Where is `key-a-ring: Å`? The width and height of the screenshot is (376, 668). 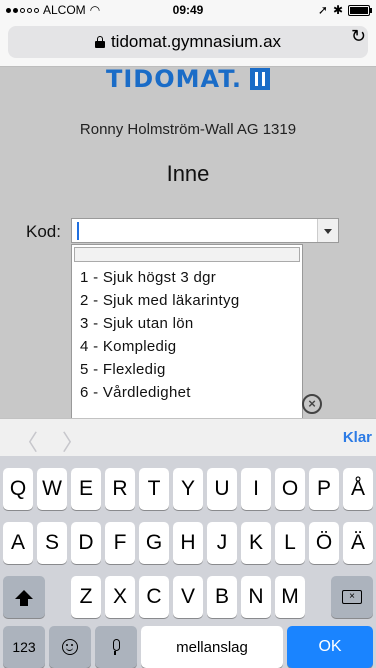
key-a-ring: Å is located at coordinates (358, 489).